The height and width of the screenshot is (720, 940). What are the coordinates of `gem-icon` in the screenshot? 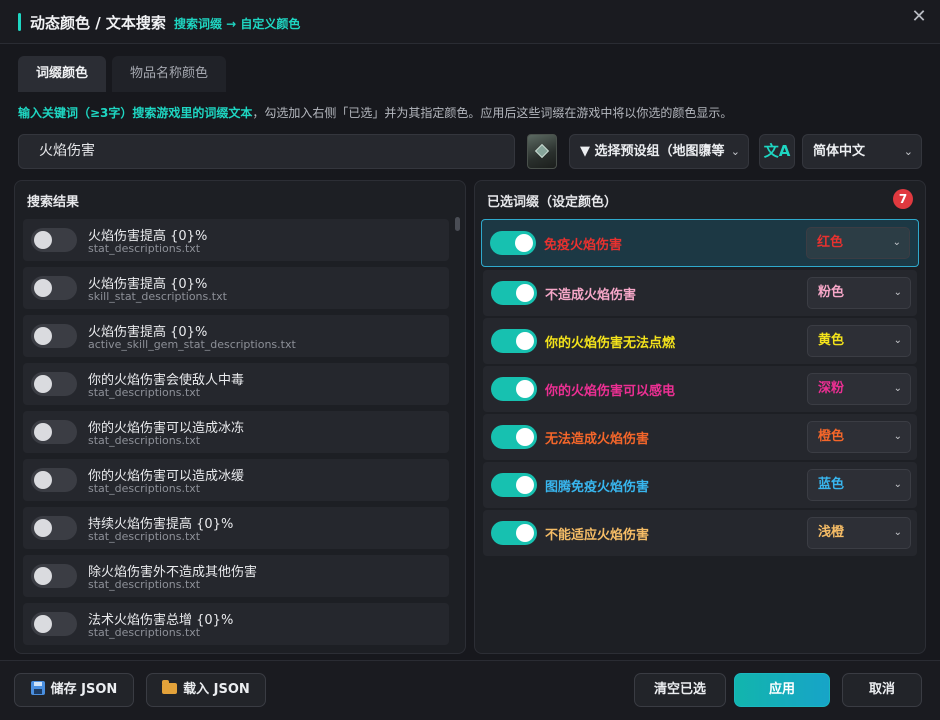 It's located at (542, 151).